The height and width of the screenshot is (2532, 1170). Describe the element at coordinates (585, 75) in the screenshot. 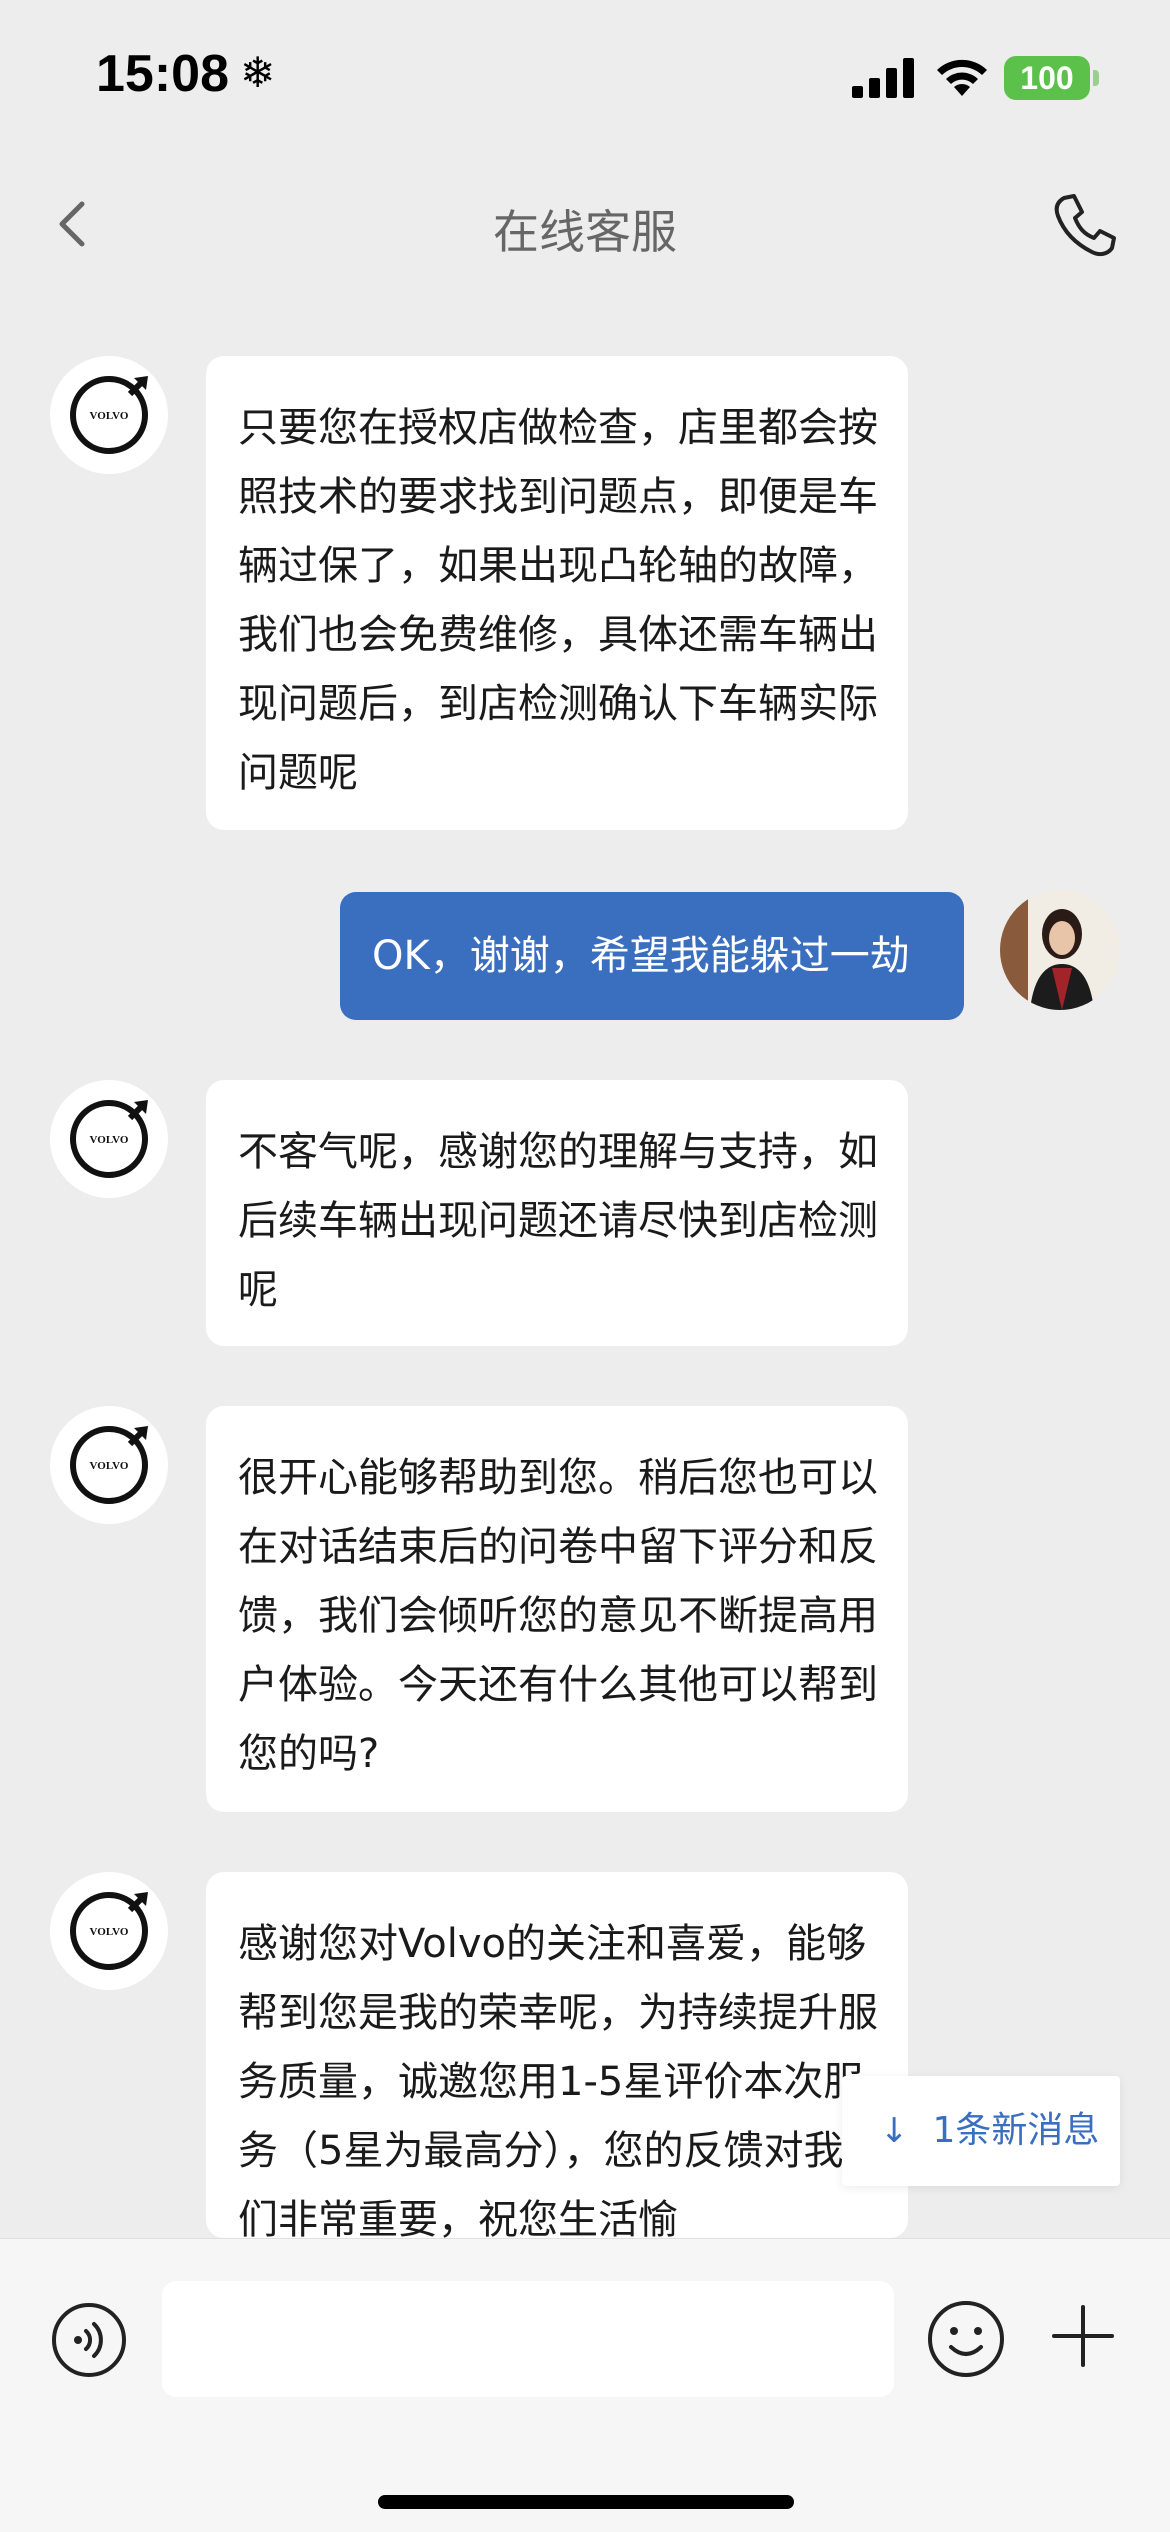

I see `status-bar: 15:08 ❄ 100` at that location.